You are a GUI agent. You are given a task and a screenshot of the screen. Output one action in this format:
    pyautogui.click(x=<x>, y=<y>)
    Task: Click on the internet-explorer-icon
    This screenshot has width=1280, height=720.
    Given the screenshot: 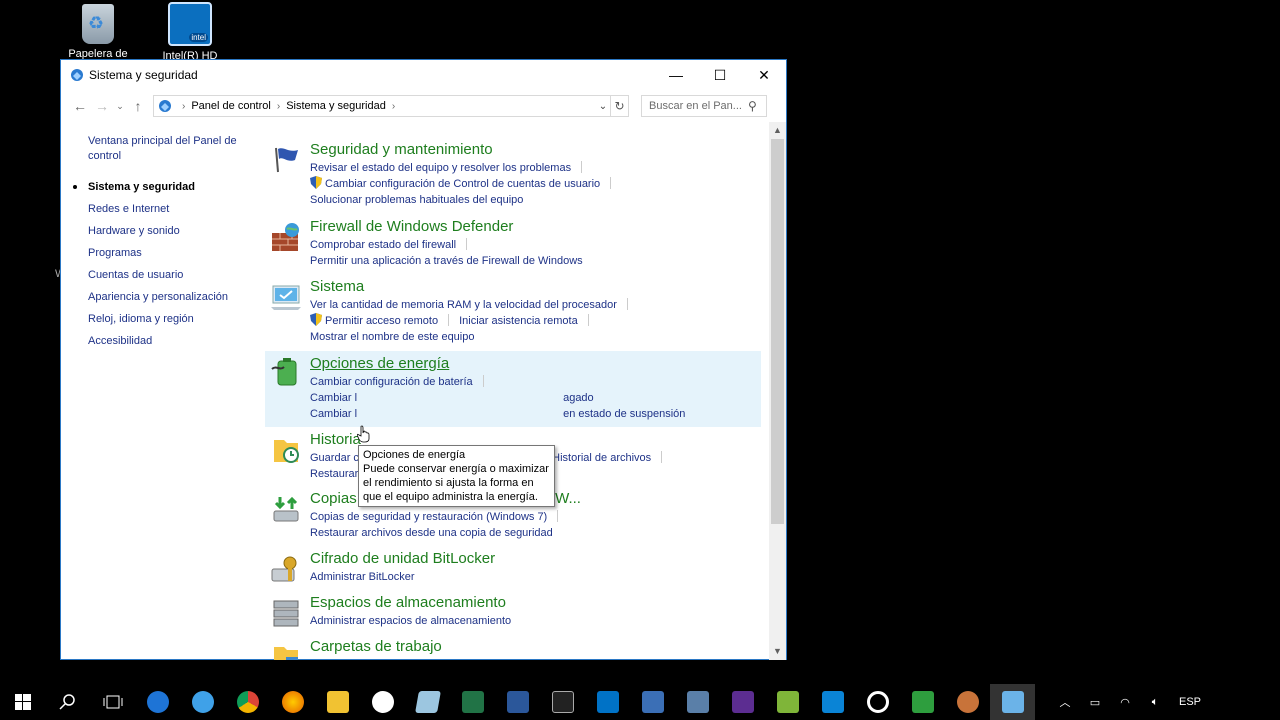 What is the action you would take?
    pyautogui.click(x=202, y=702)
    